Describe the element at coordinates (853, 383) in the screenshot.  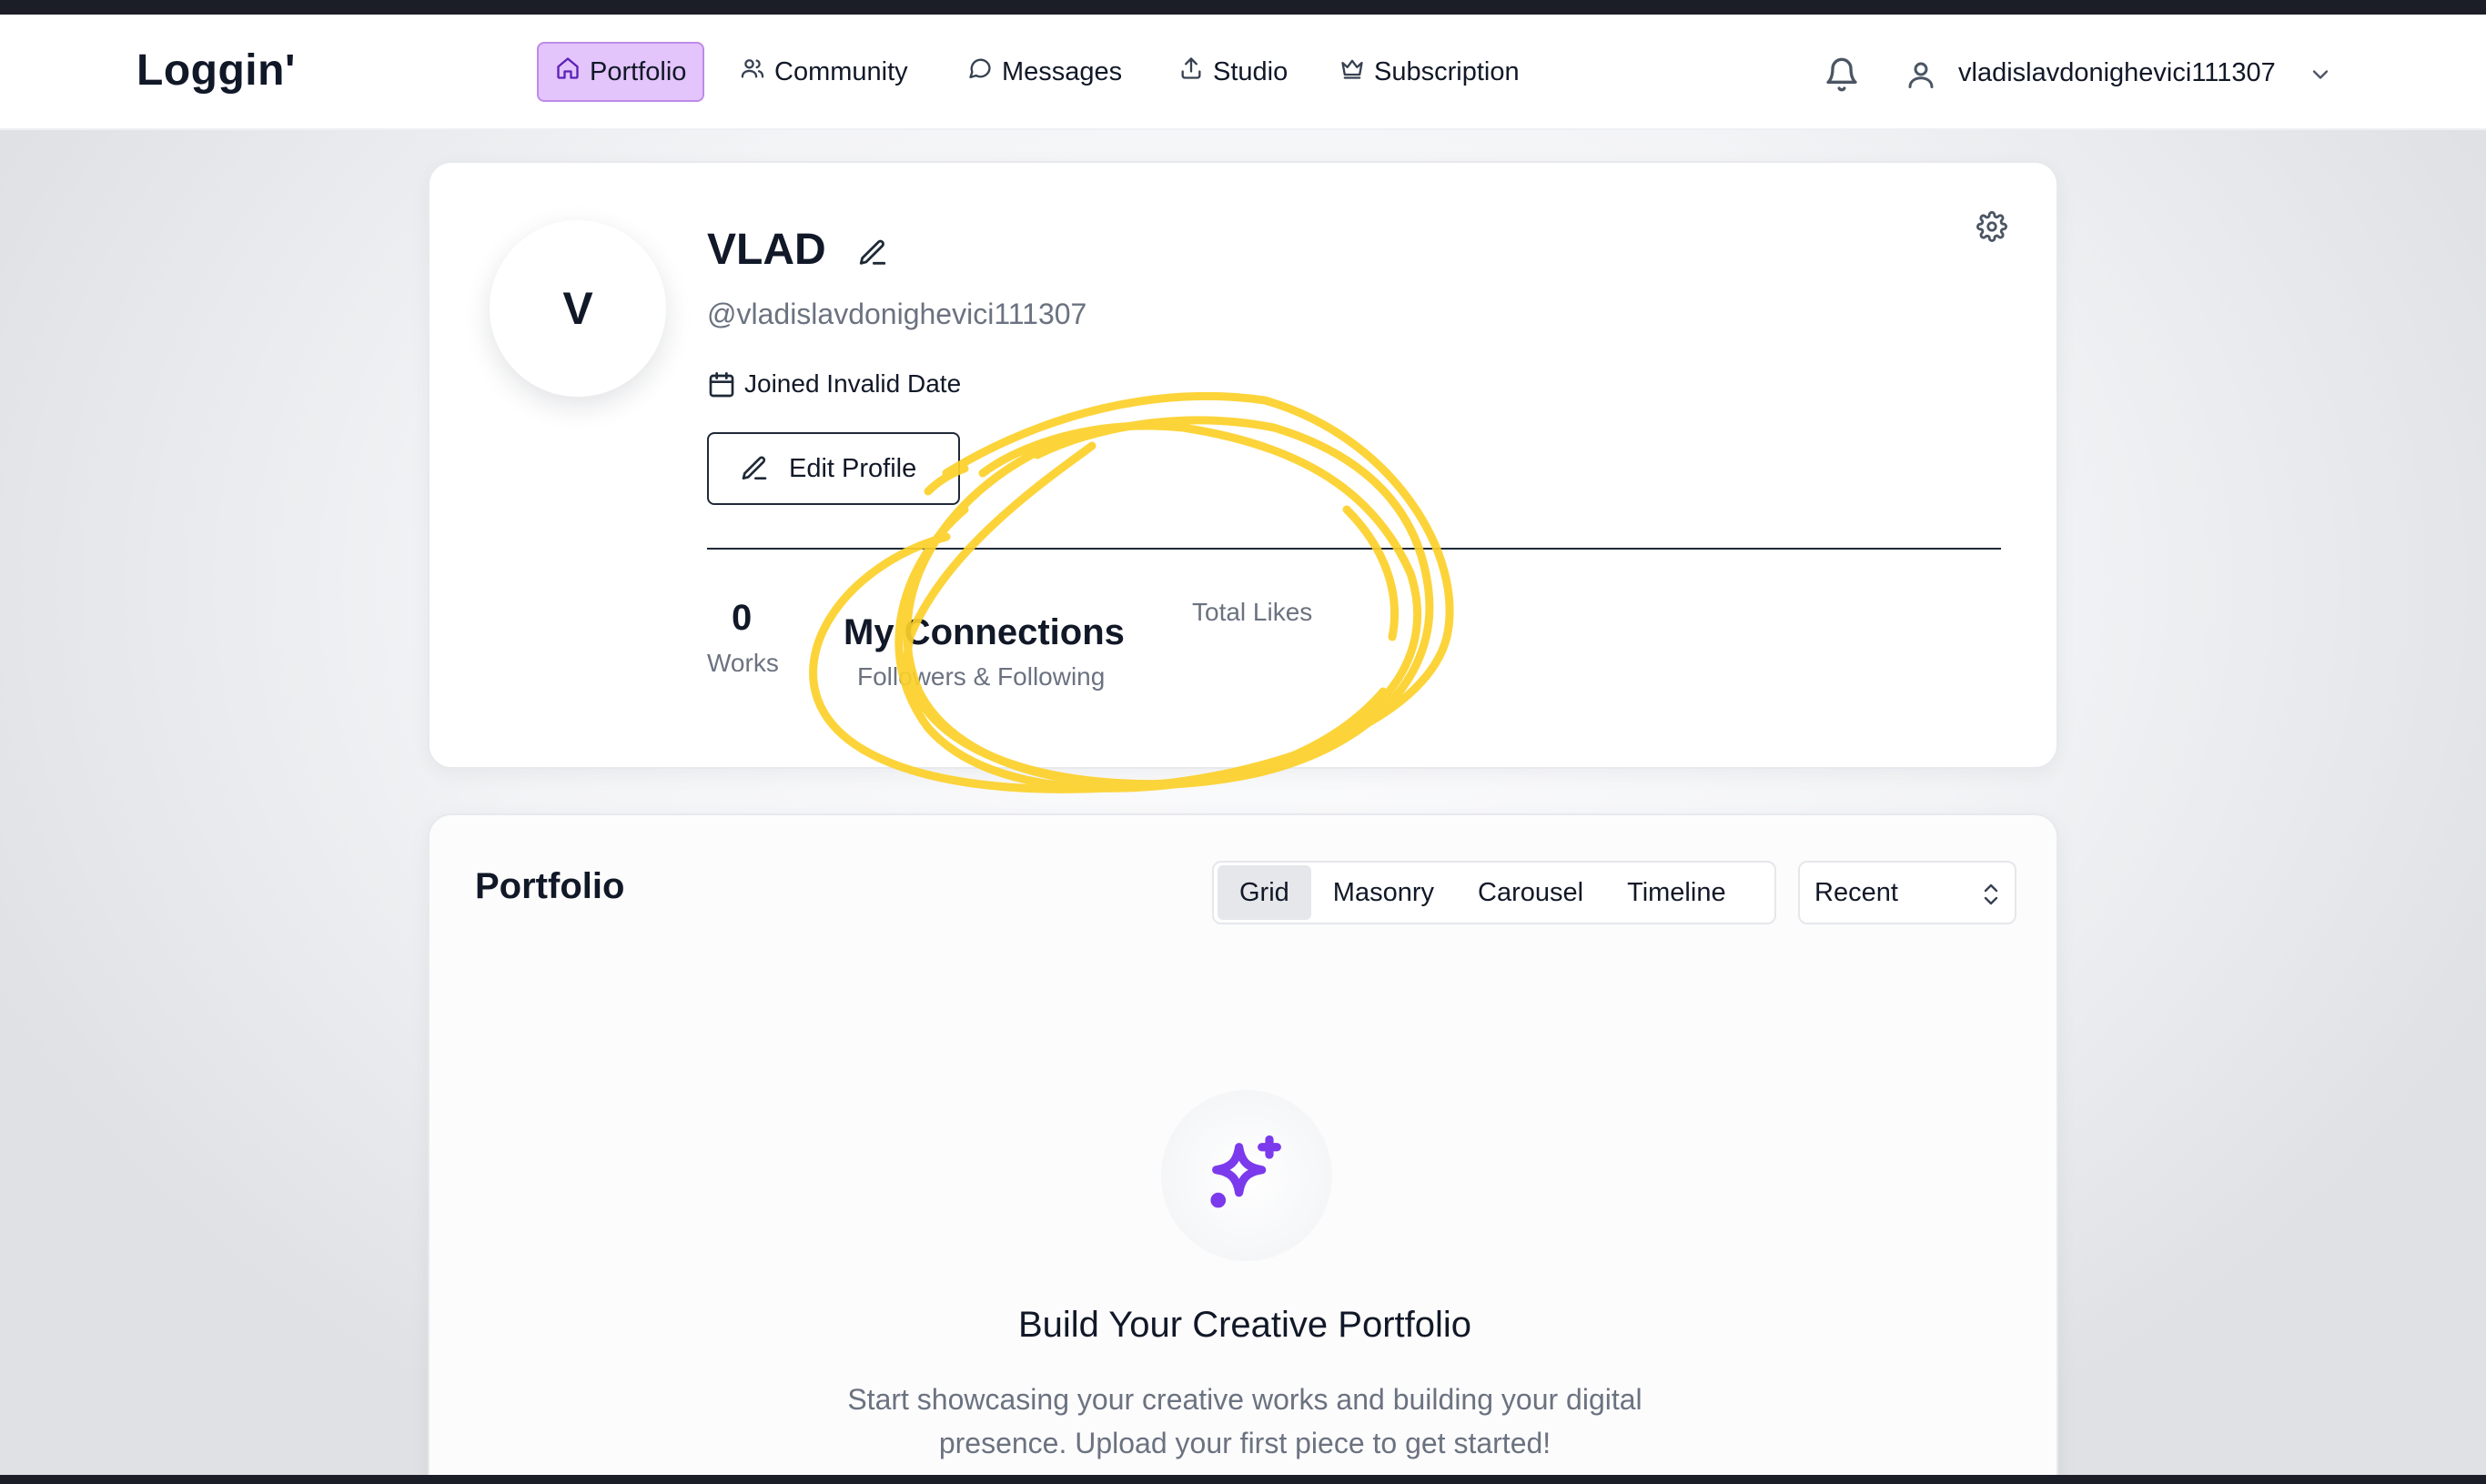
I see `joined-date: Joined Invalid Date` at that location.